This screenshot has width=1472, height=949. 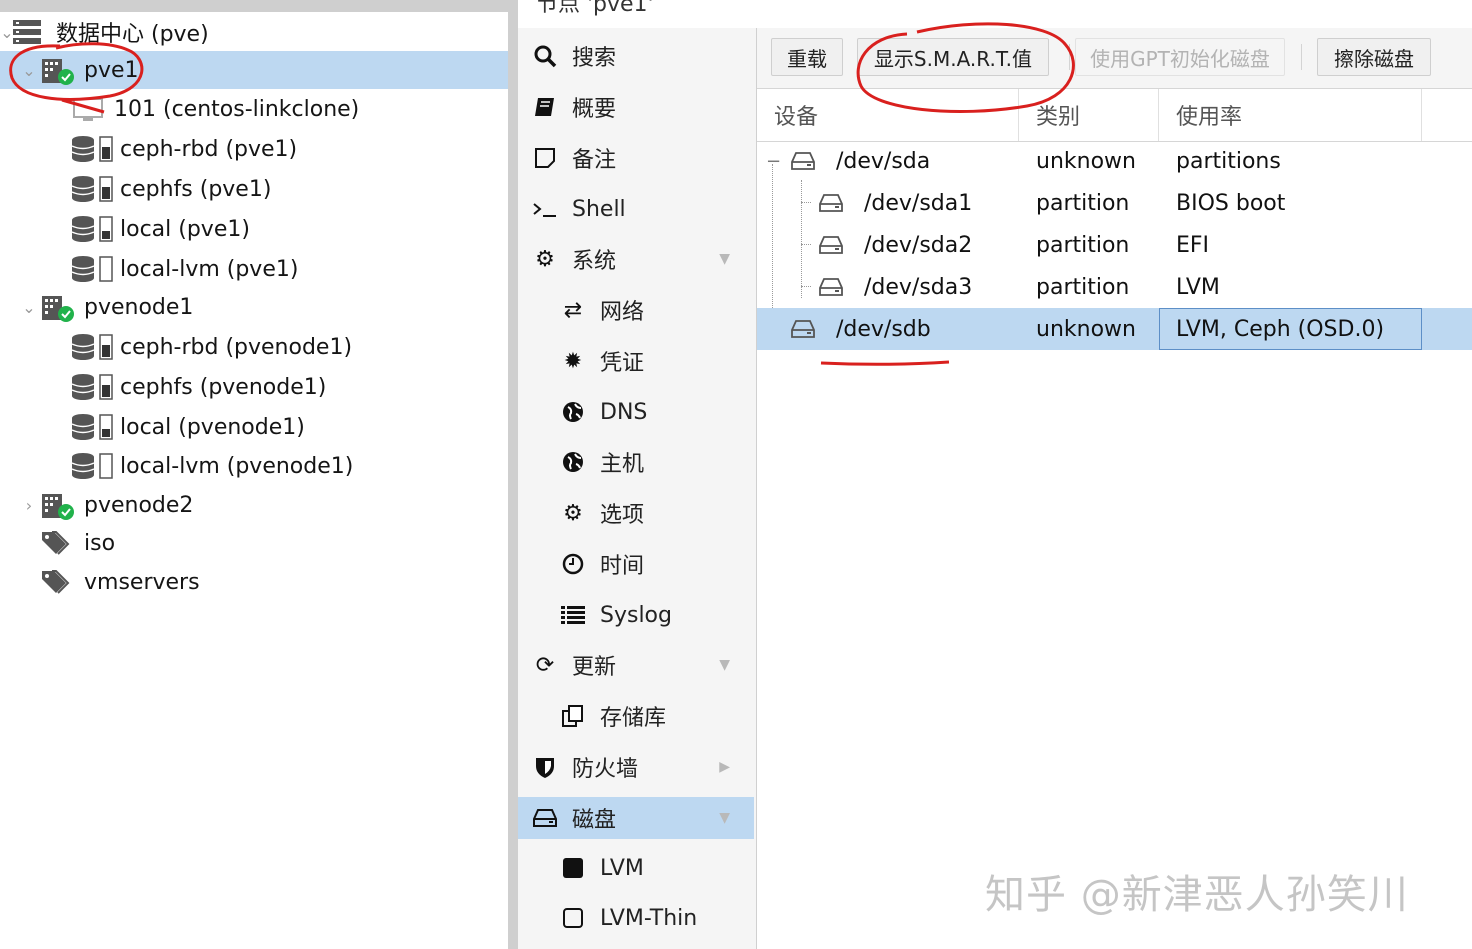 I want to click on table-row: − /dev/sda unknown partitions, so click(x=1114, y=161).